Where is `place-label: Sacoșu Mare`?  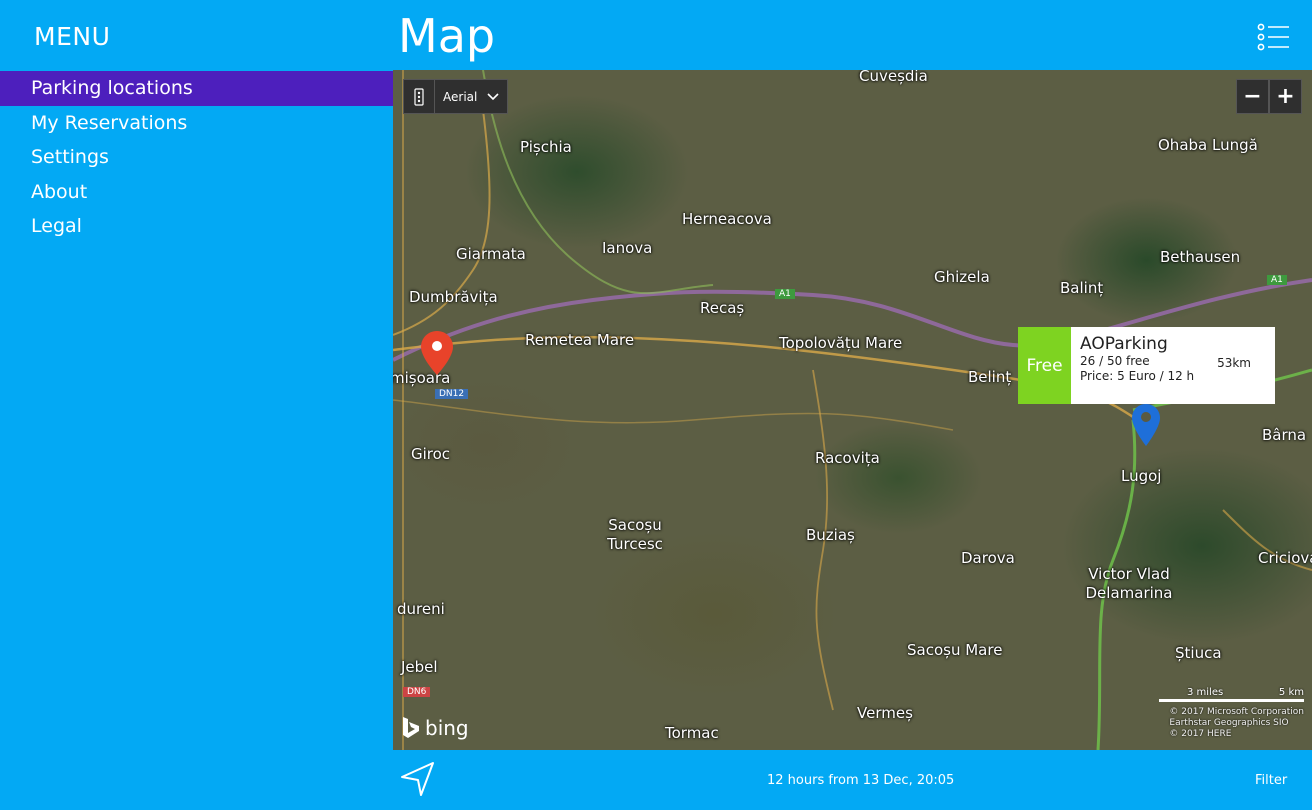 place-label: Sacoșu Mare is located at coordinates (955, 650).